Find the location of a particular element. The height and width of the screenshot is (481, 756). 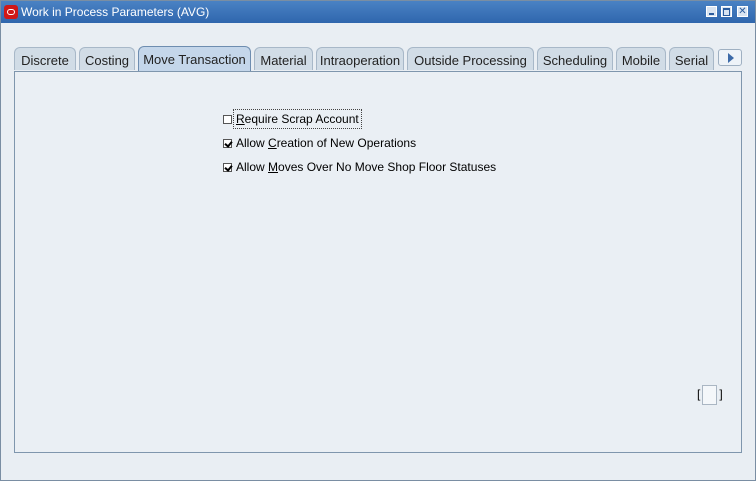

tab-intraoperation: Intraoperation is located at coordinates (360, 58).